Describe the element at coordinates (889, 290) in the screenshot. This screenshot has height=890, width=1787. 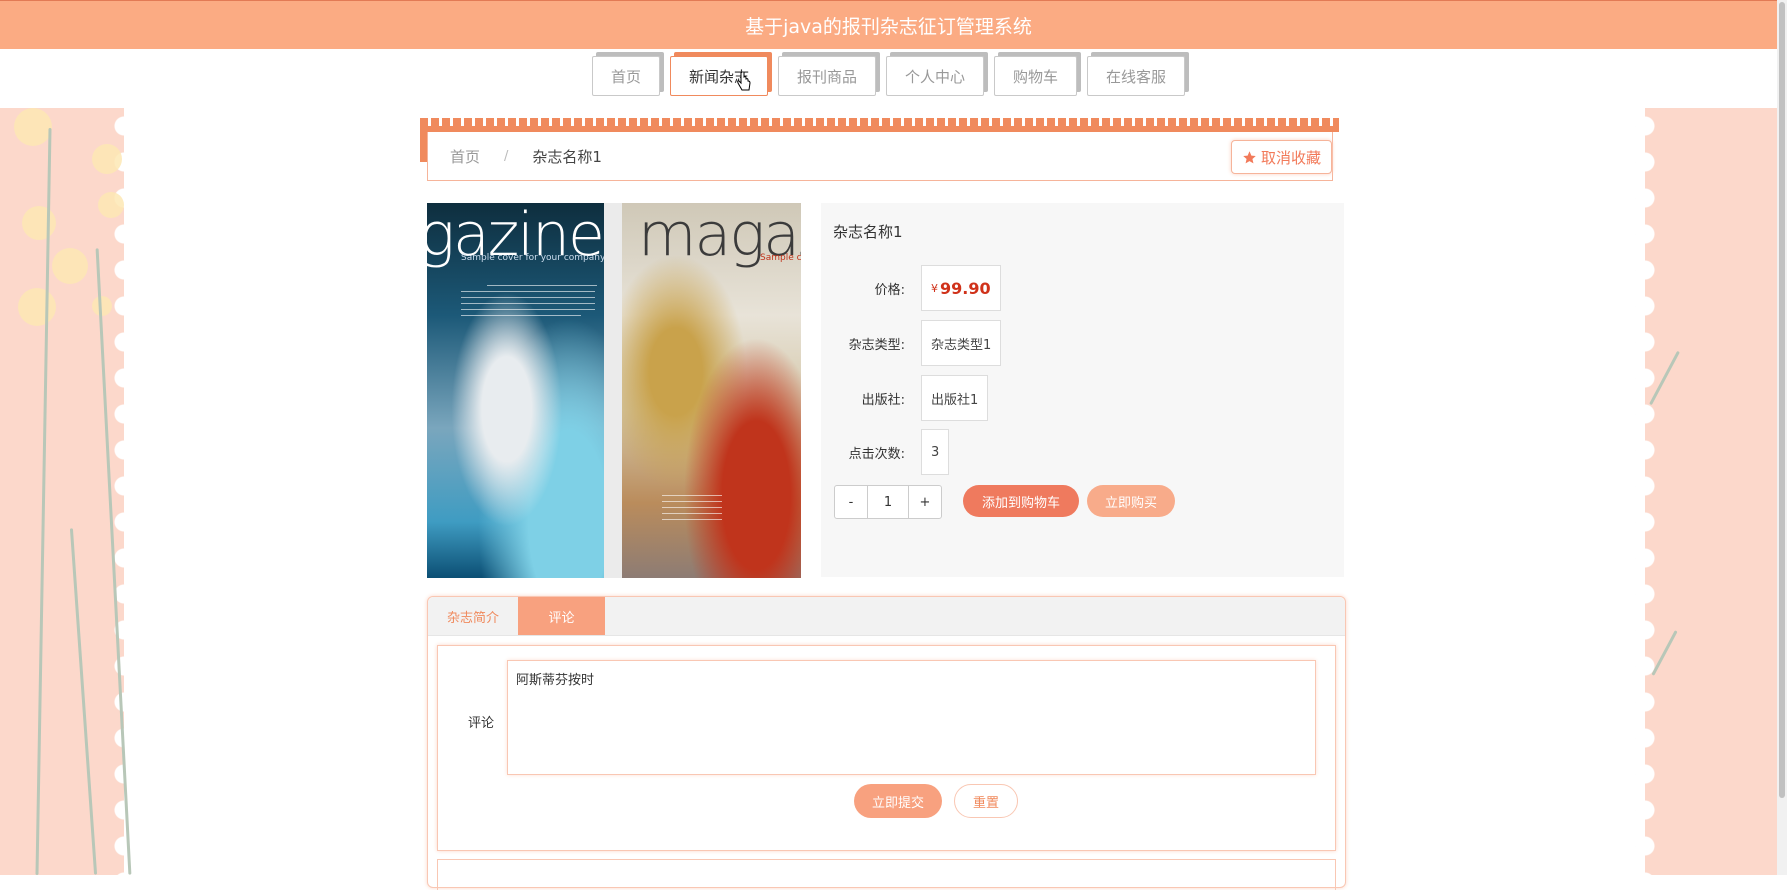
I see `price-label: 价格:` at that location.